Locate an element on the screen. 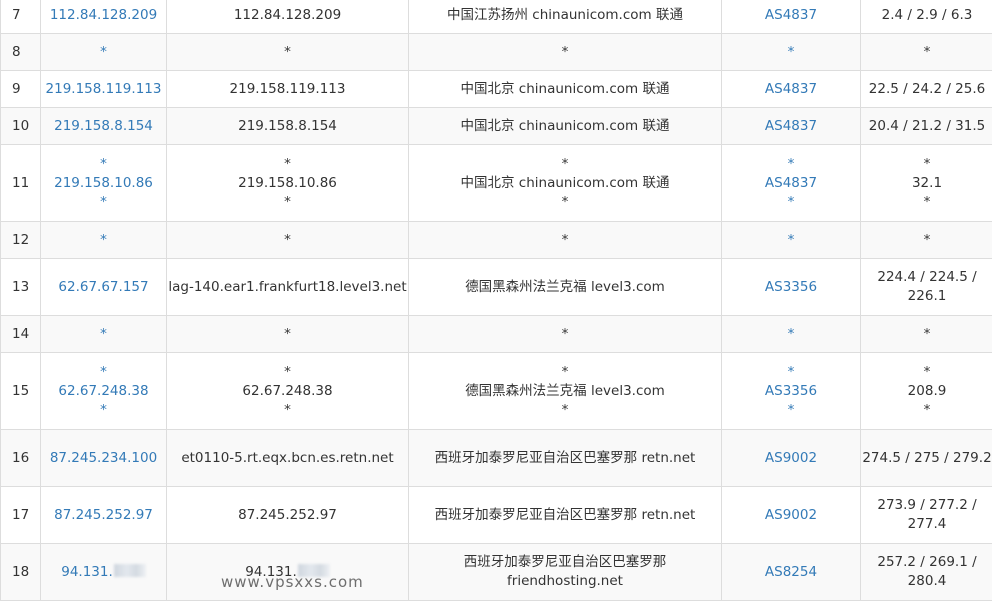  ip-cell: 112.84.128.209 is located at coordinates (104, 17).